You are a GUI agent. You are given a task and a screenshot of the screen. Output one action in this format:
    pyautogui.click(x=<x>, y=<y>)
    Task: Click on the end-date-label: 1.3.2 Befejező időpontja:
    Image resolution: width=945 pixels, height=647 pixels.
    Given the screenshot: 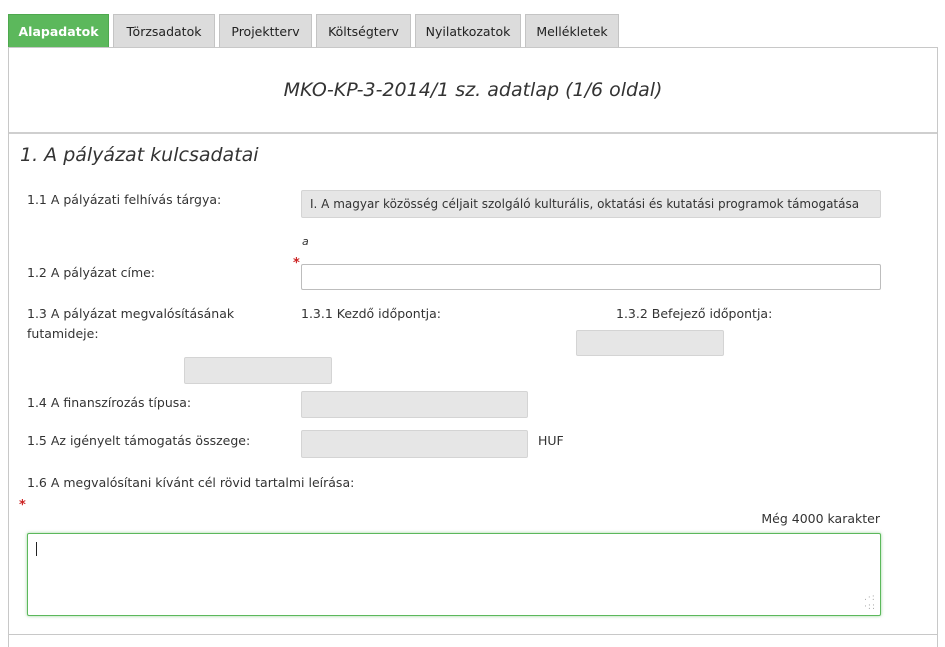 What is the action you would take?
    pyautogui.click(x=694, y=313)
    